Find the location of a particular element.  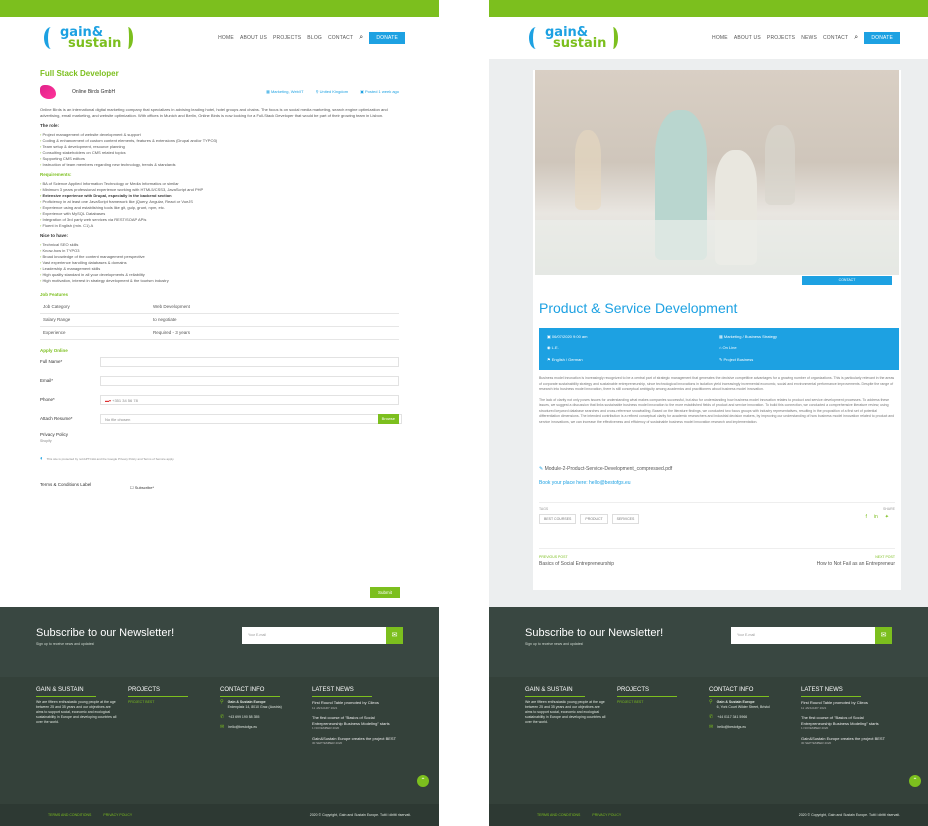

table-row: Experience Required - 3 years is located at coordinates (219, 333).